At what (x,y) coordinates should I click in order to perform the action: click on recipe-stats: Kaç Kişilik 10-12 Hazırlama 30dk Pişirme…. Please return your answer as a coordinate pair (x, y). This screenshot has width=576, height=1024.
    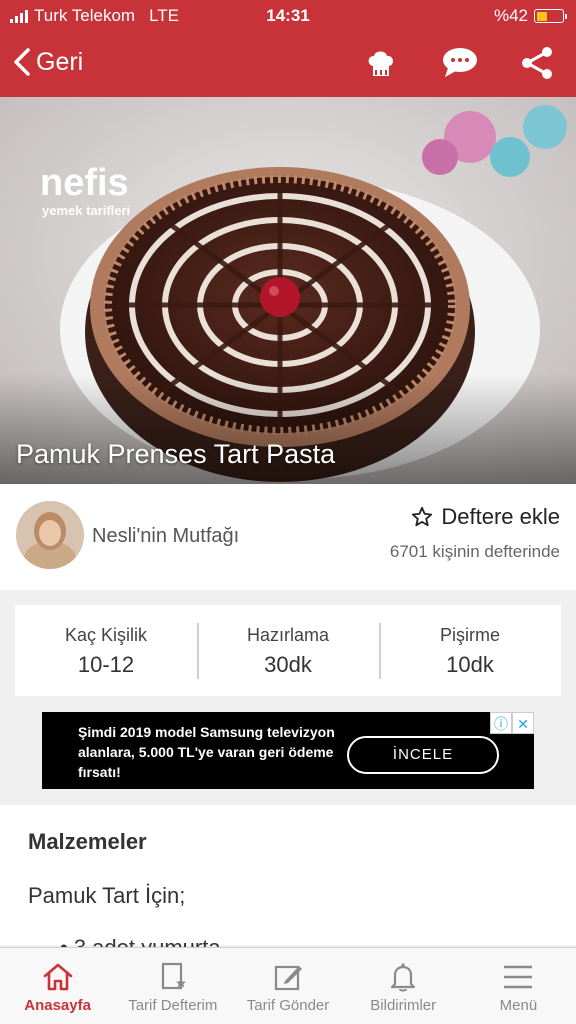
    Looking at the image, I should click on (288, 650).